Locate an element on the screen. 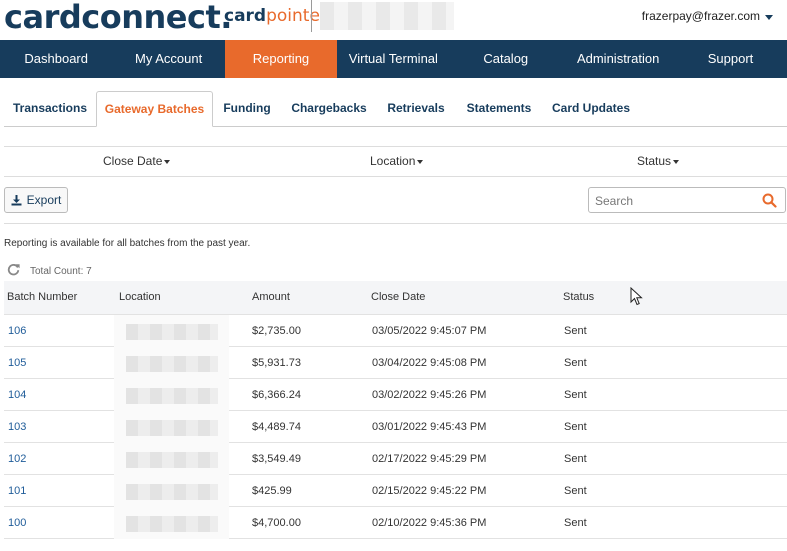 The height and width of the screenshot is (551, 787). amount-cell: $4,489.74 is located at coordinates (276, 427).